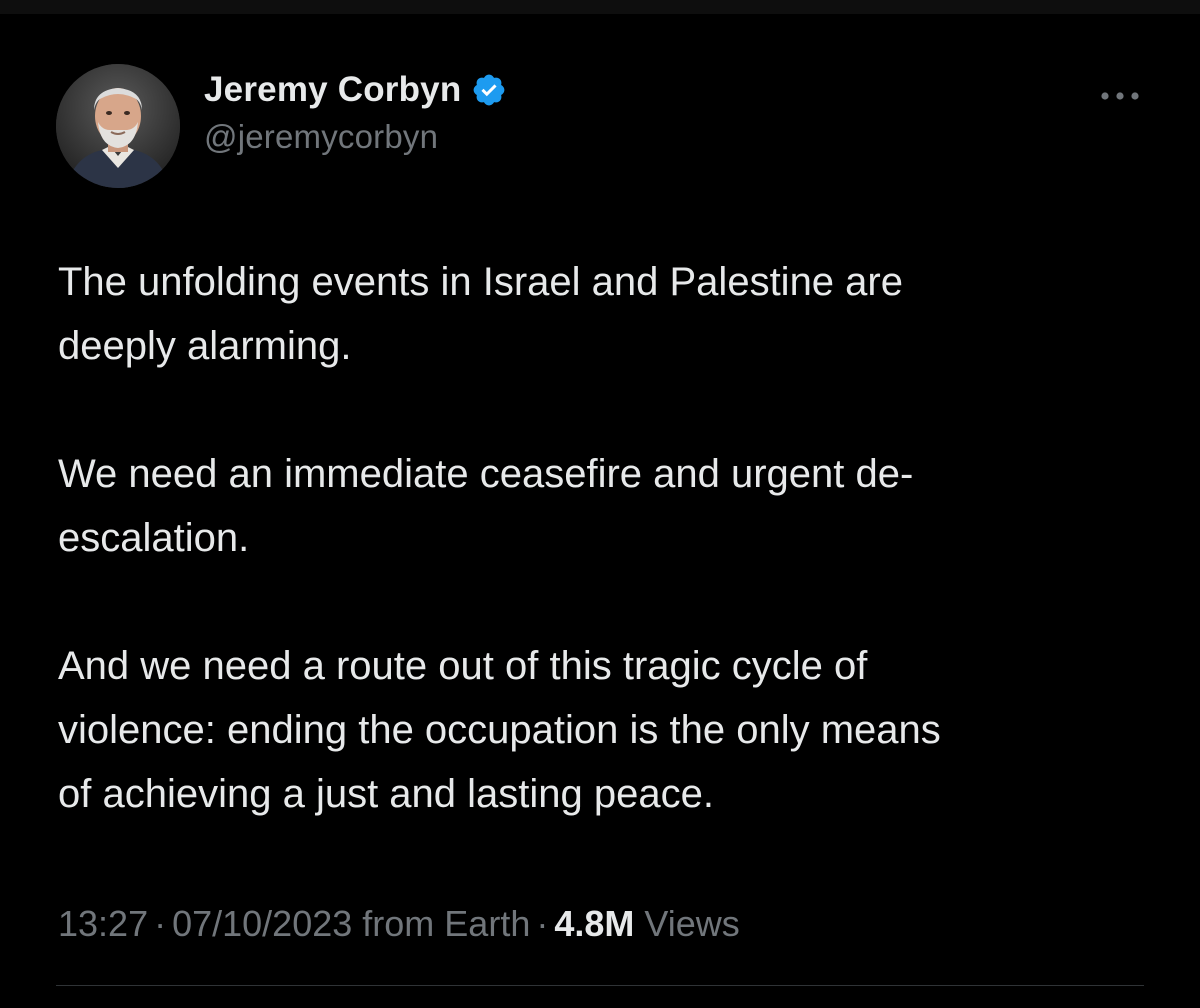 This screenshot has height=1008, width=1200. Describe the element at coordinates (103, 923) in the screenshot. I see `tweet-time: 13:27` at that location.